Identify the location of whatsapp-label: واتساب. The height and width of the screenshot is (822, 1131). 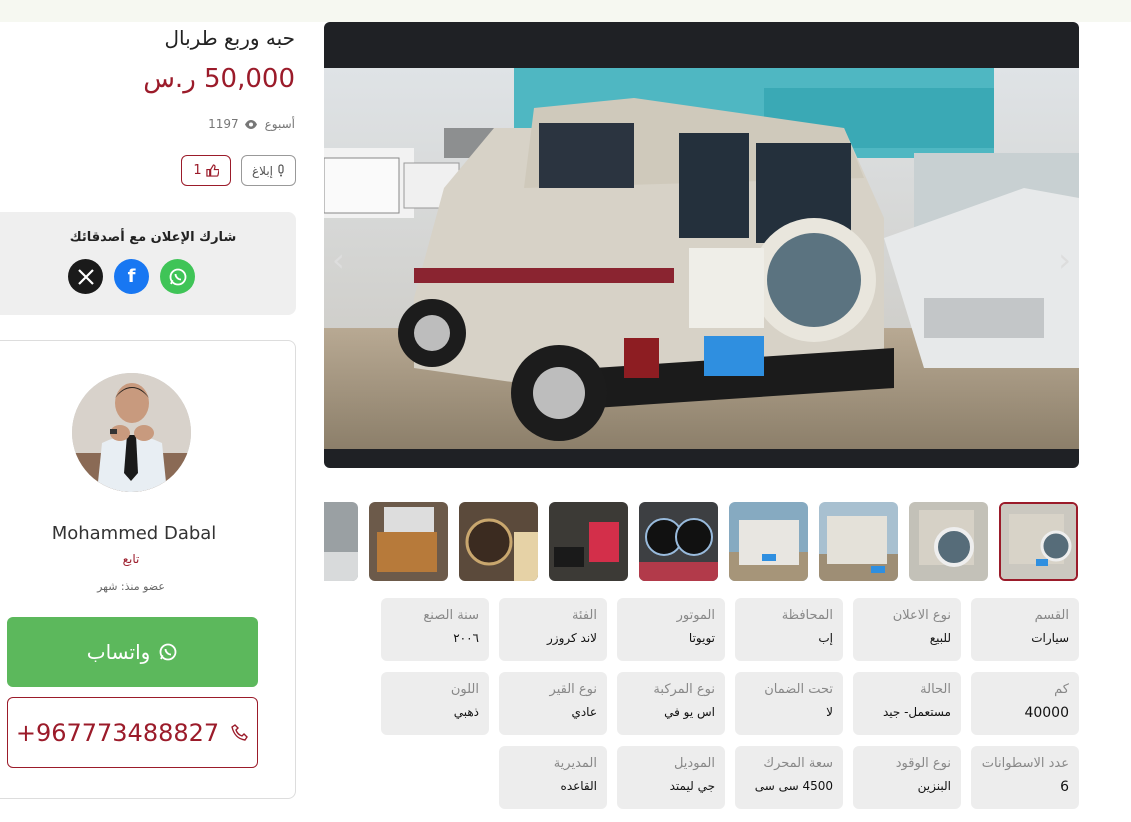
(118, 652).